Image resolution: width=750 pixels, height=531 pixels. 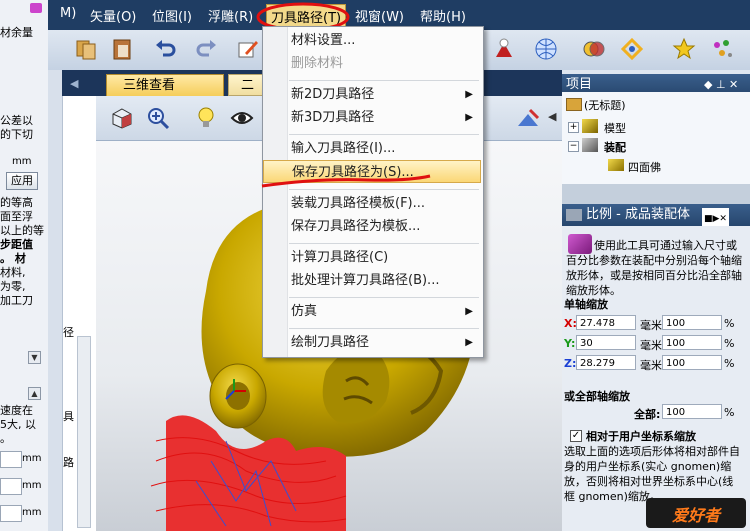 I want to click on single-axis-heading: 单轴缩放, so click(x=586, y=304).